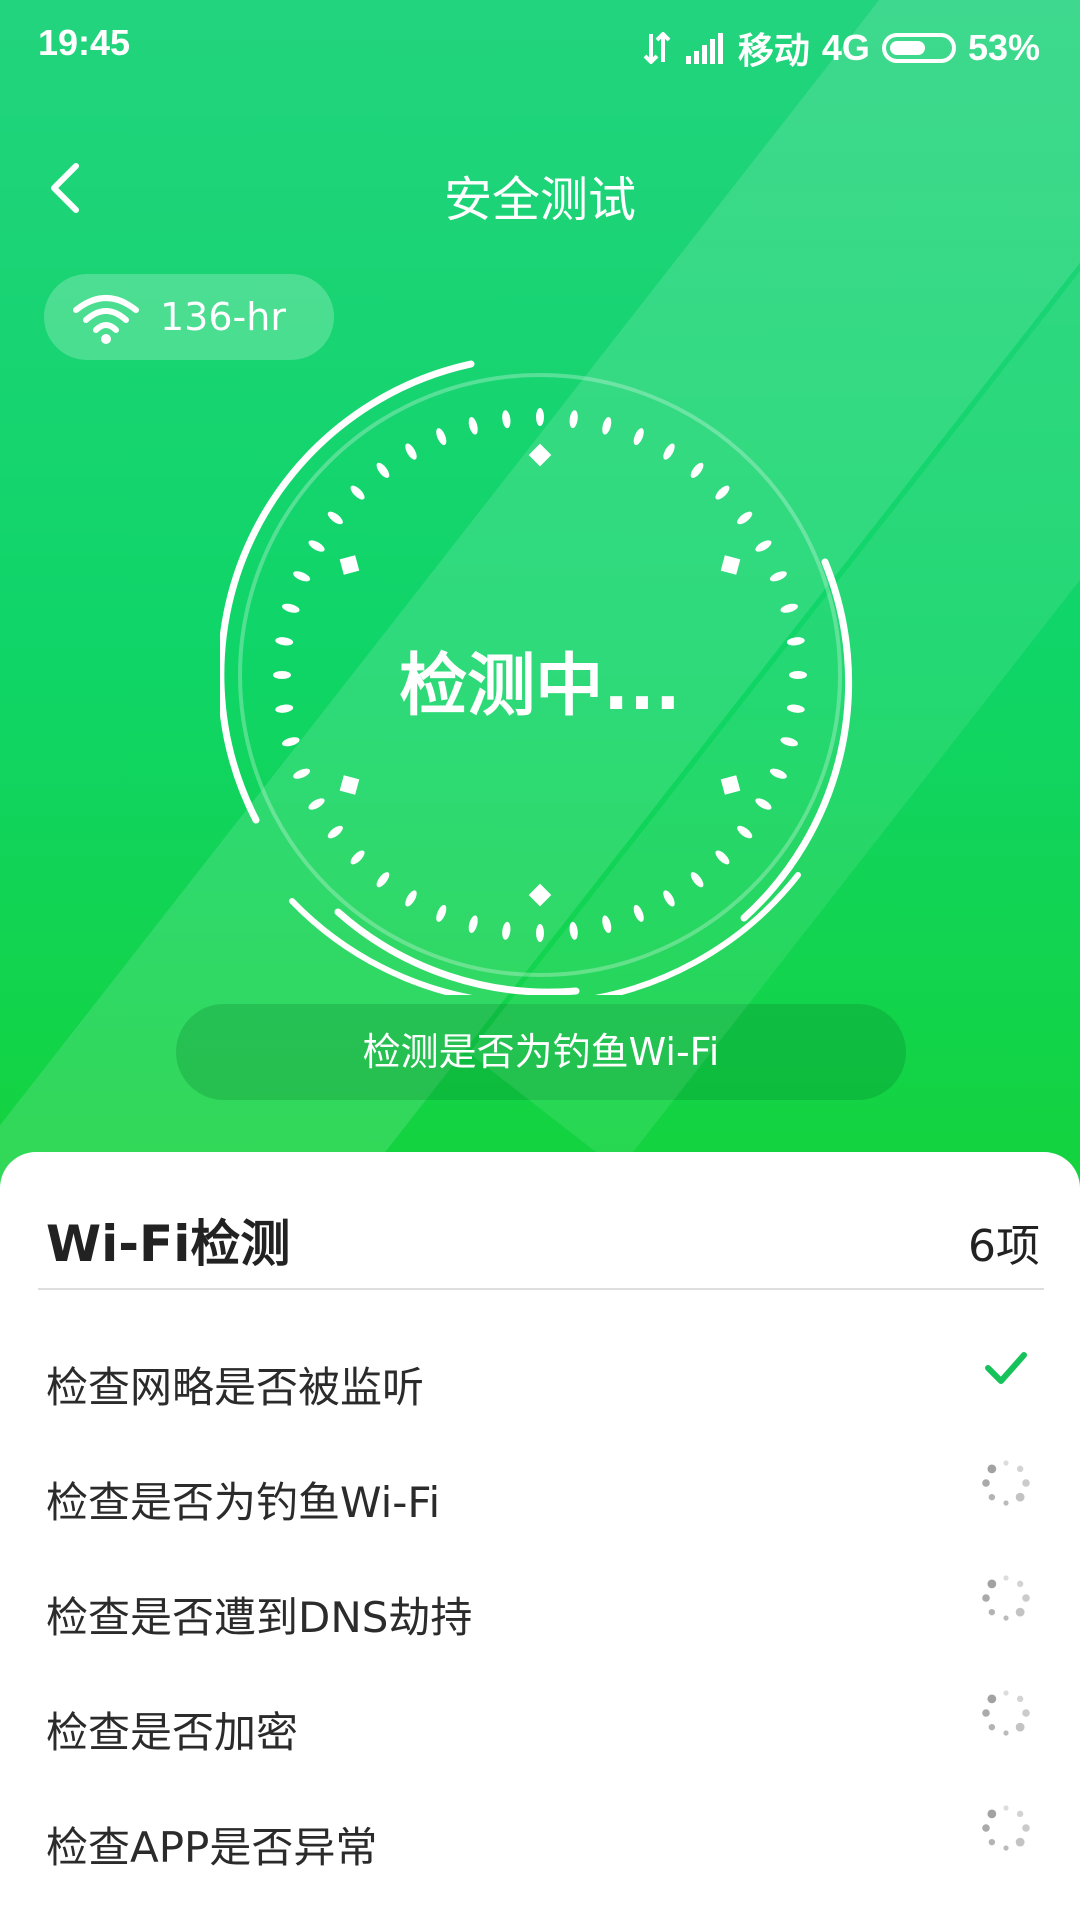  Describe the element at coordinates (541, 1052) in the screenshot. I see `current-task-pill: 检测是否为钓鱼Wi-Fi` at that location.